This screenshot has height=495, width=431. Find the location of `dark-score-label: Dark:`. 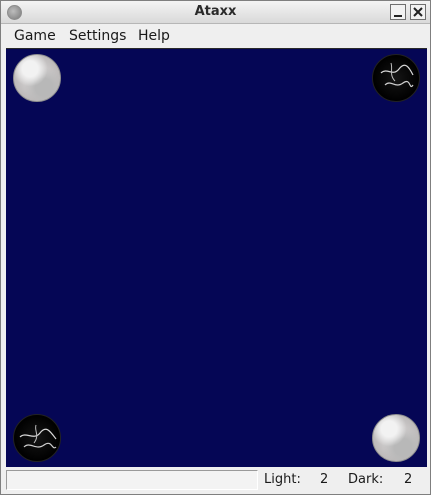

dark-score-label: Dark: is located at coordinates (366, 479).